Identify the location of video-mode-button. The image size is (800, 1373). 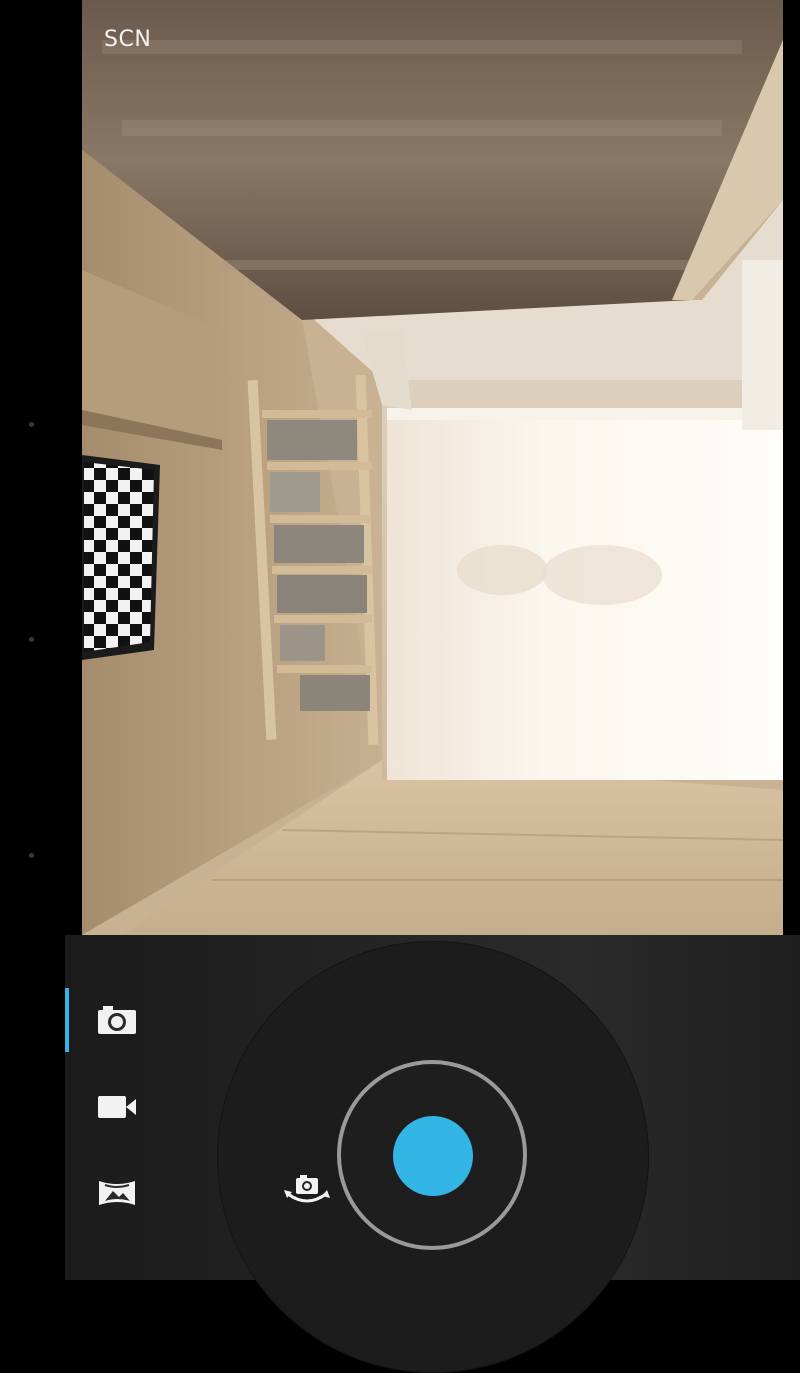
(117, 1107).